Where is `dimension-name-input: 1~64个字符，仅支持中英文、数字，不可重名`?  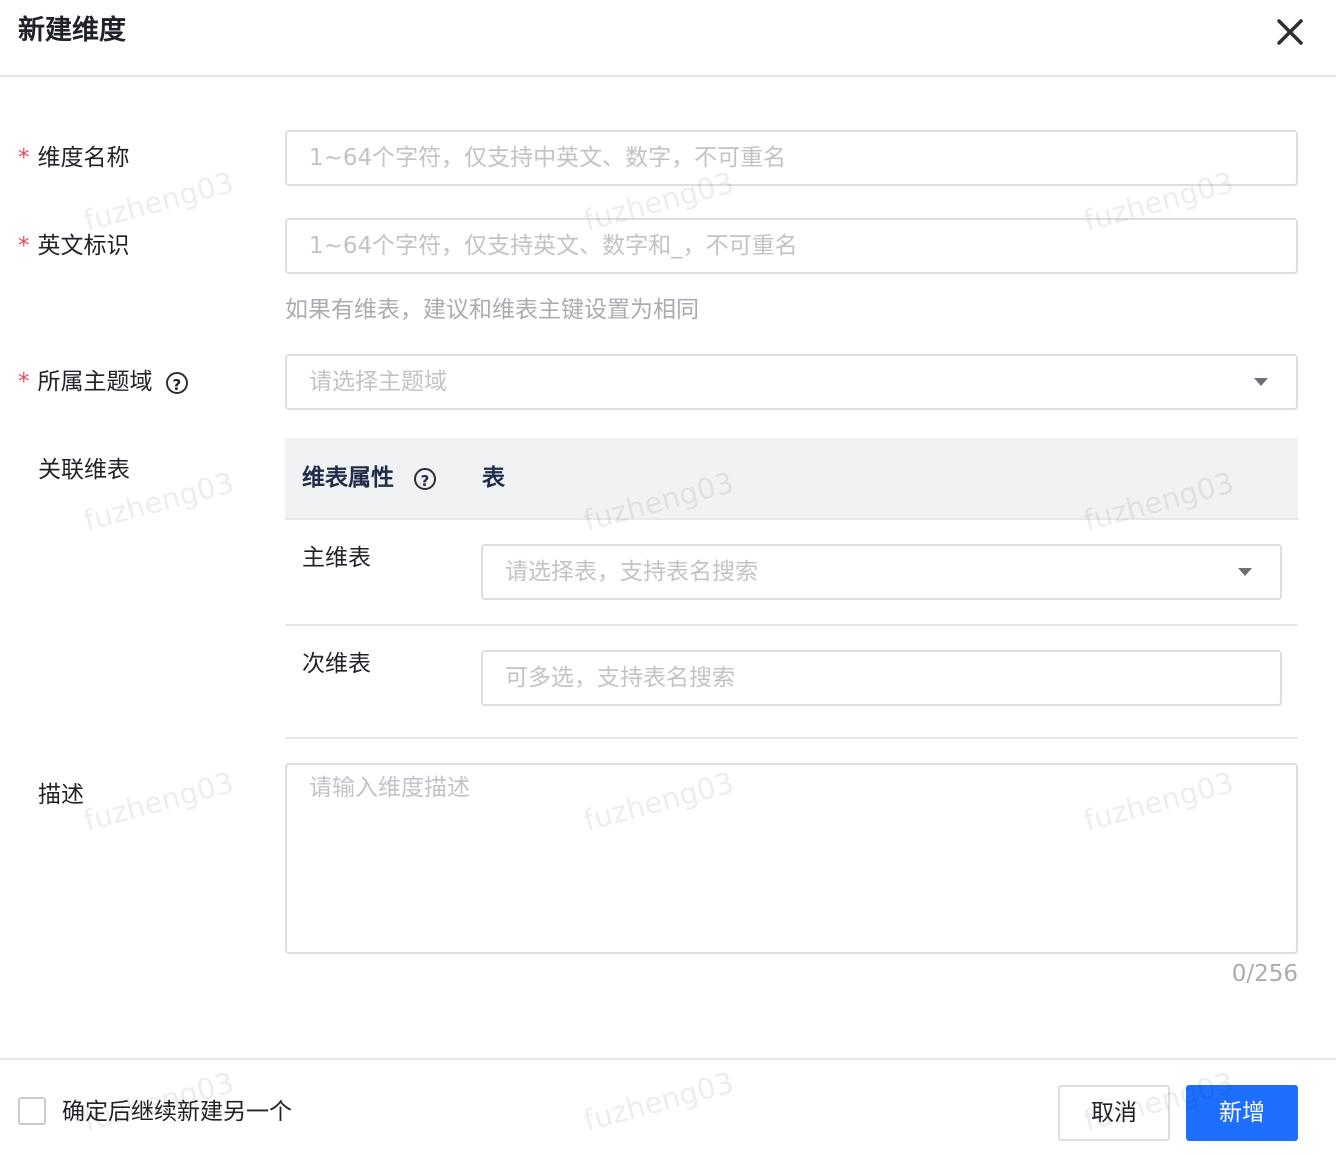
dimension-name-input: 1~64个字符，仅支持中英文、数字，不可重名 is located at coordinates (791, 158).